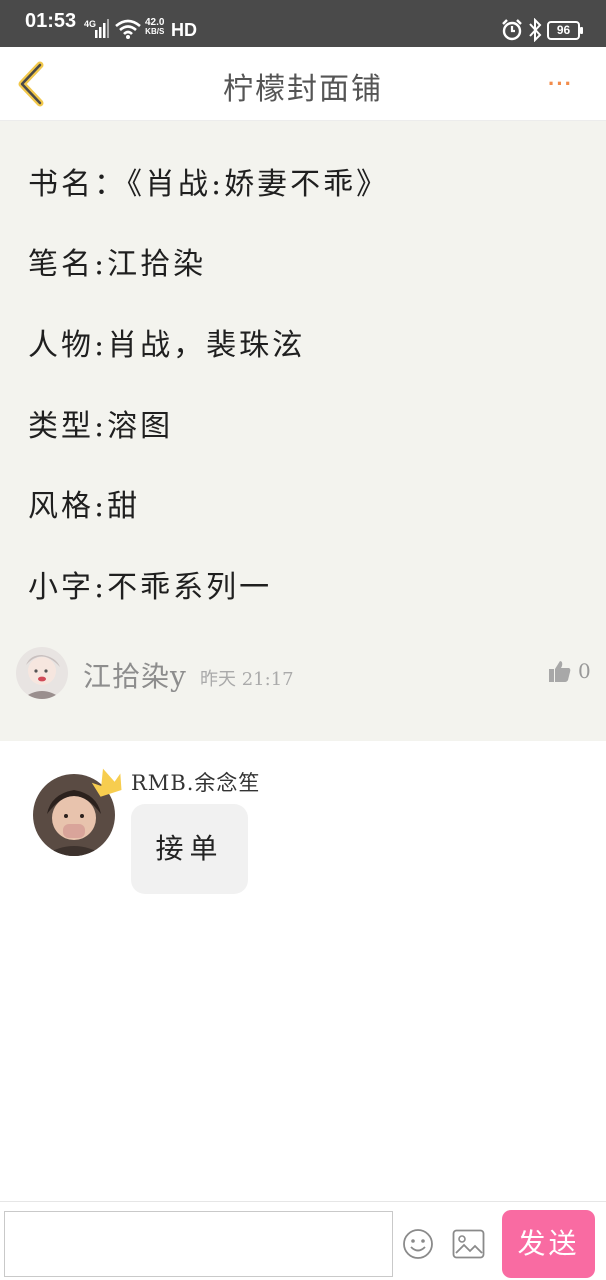 Image resolution: width=606 pixels, height=1280 pixels. I want to click on comment-input, so click(198, 1244).